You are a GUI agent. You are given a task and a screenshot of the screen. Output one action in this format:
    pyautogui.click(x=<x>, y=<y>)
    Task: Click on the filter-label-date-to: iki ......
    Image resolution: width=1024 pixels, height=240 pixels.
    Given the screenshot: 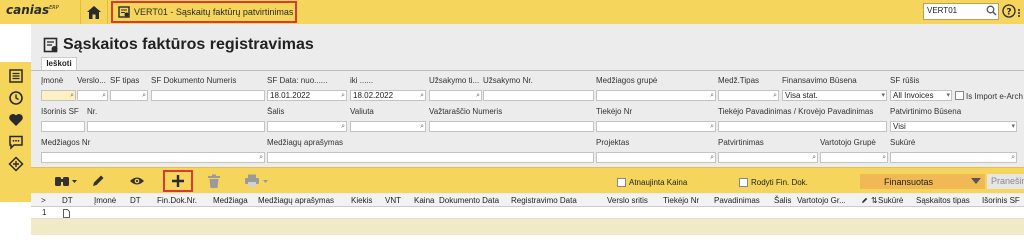 What is the action you would take?
    pyautogui.click(x=362, y=80)
    